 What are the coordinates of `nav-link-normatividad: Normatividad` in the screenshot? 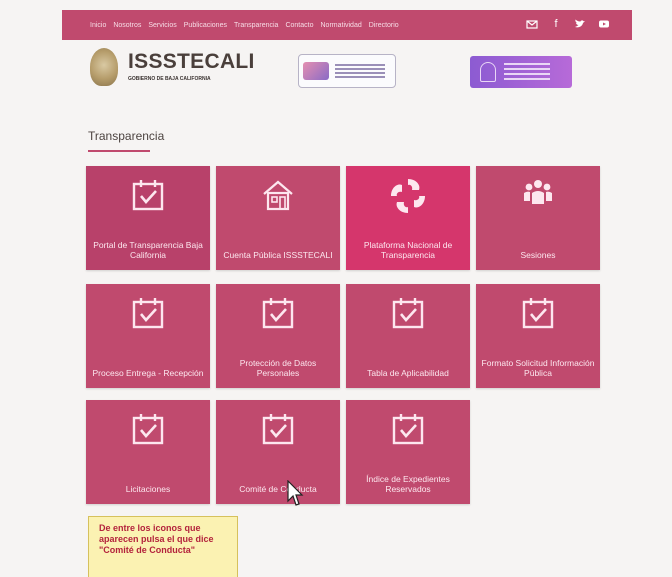 It's located at (341, 25).